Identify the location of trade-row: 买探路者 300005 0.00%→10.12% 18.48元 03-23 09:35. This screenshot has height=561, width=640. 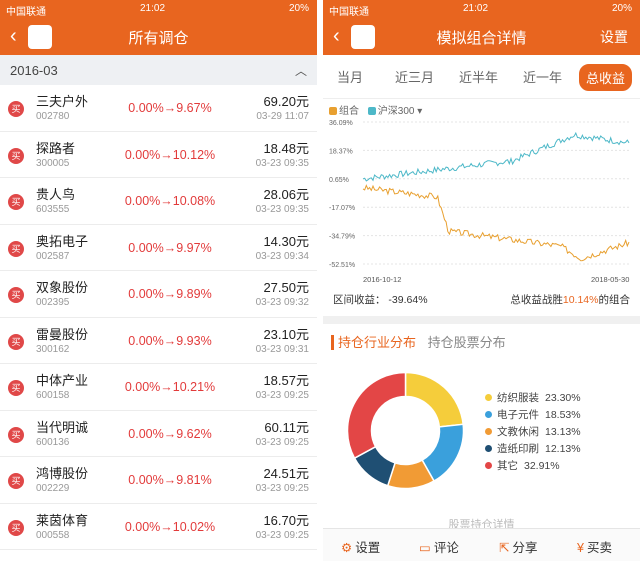
(158, 155).